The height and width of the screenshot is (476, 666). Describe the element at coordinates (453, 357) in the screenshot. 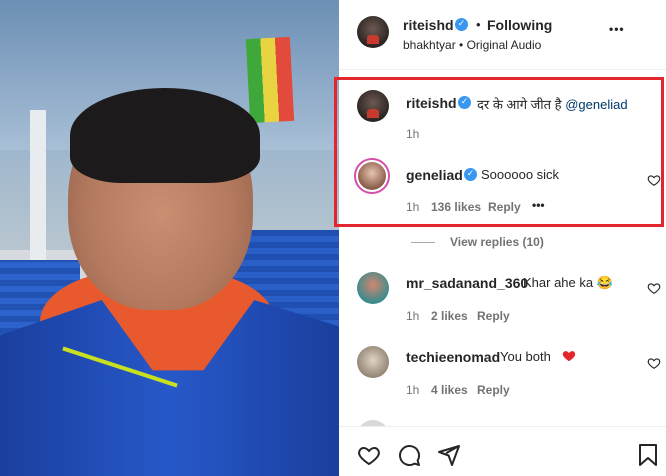

I see `comment-username: techieenomad` at that location.